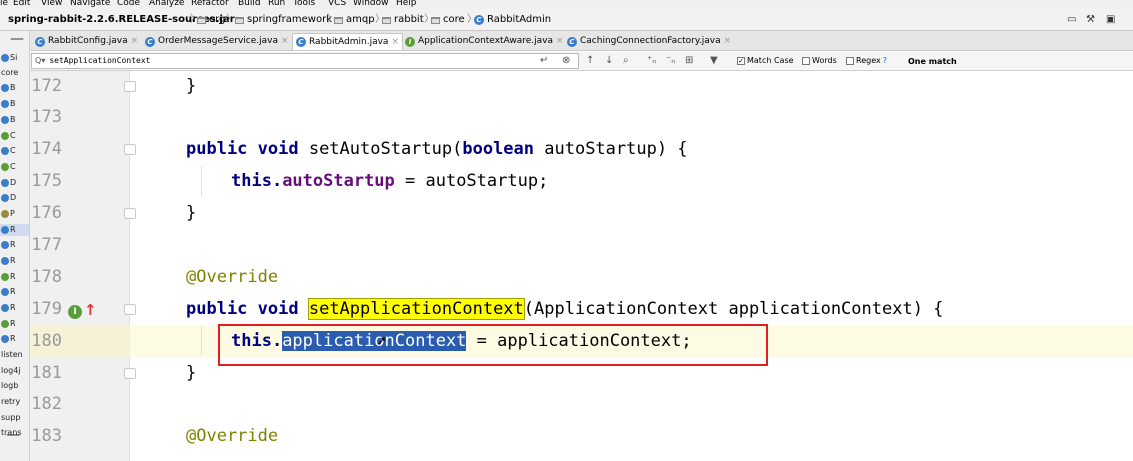 This screenshot has height=461, width=1133. I want to click on annotation: @Override, so click(232, 277).